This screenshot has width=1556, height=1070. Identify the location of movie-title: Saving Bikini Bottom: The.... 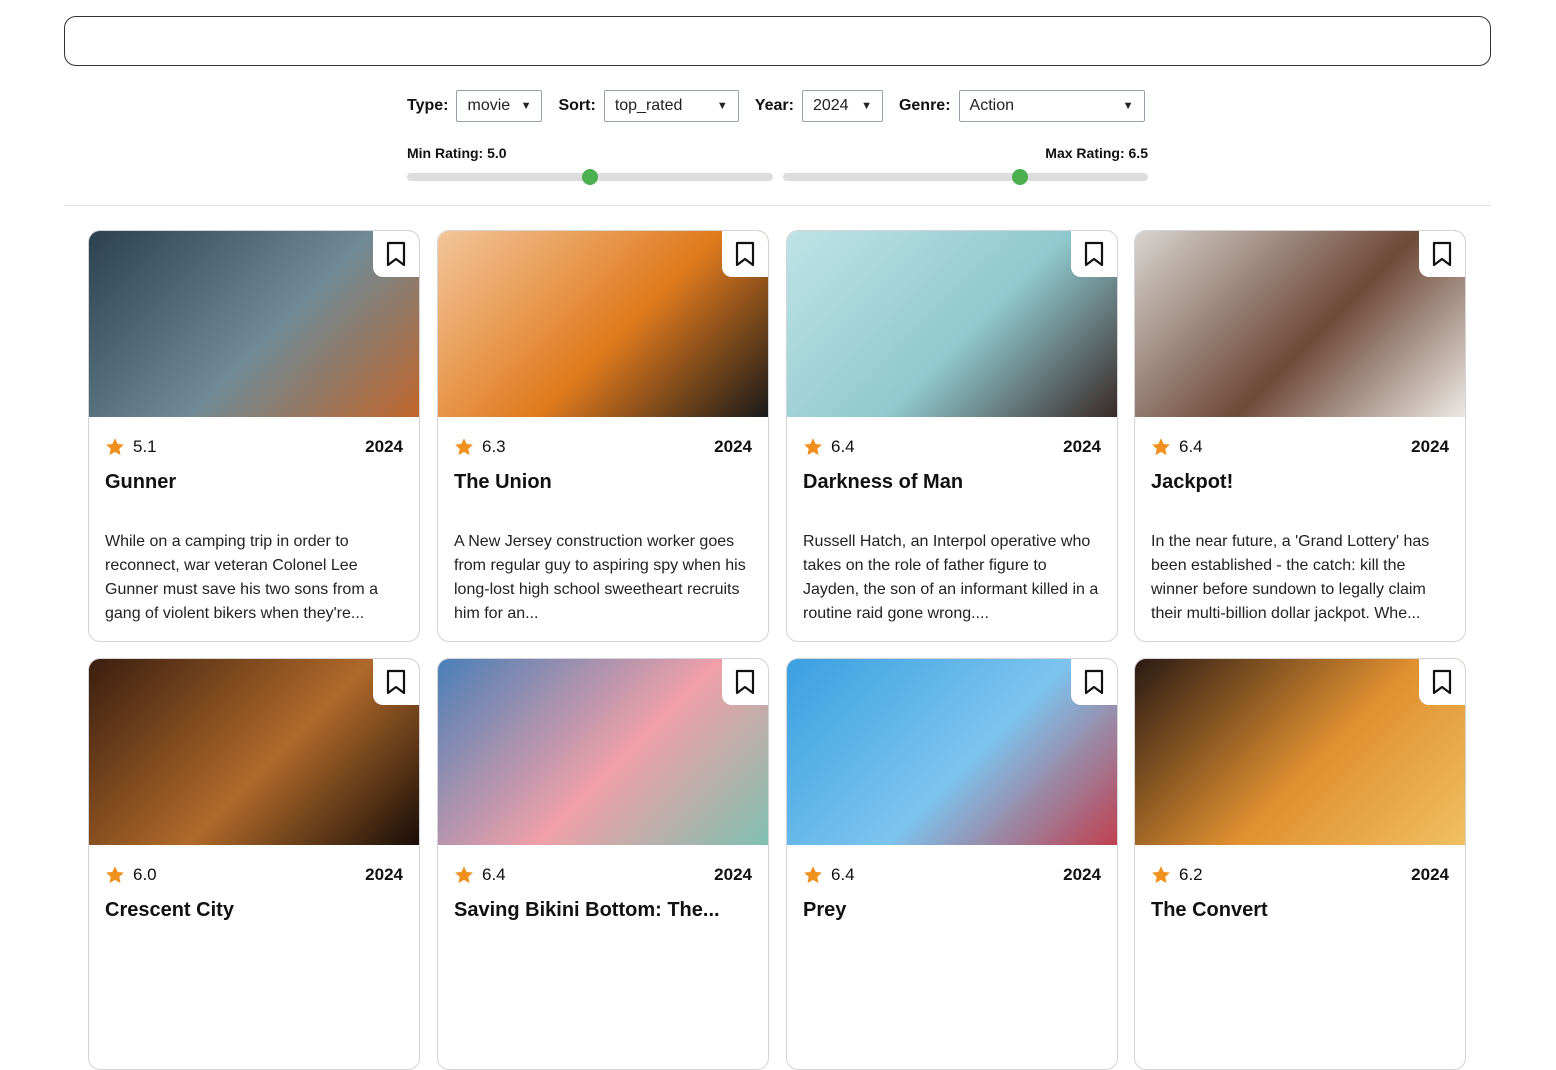
(603, 910).